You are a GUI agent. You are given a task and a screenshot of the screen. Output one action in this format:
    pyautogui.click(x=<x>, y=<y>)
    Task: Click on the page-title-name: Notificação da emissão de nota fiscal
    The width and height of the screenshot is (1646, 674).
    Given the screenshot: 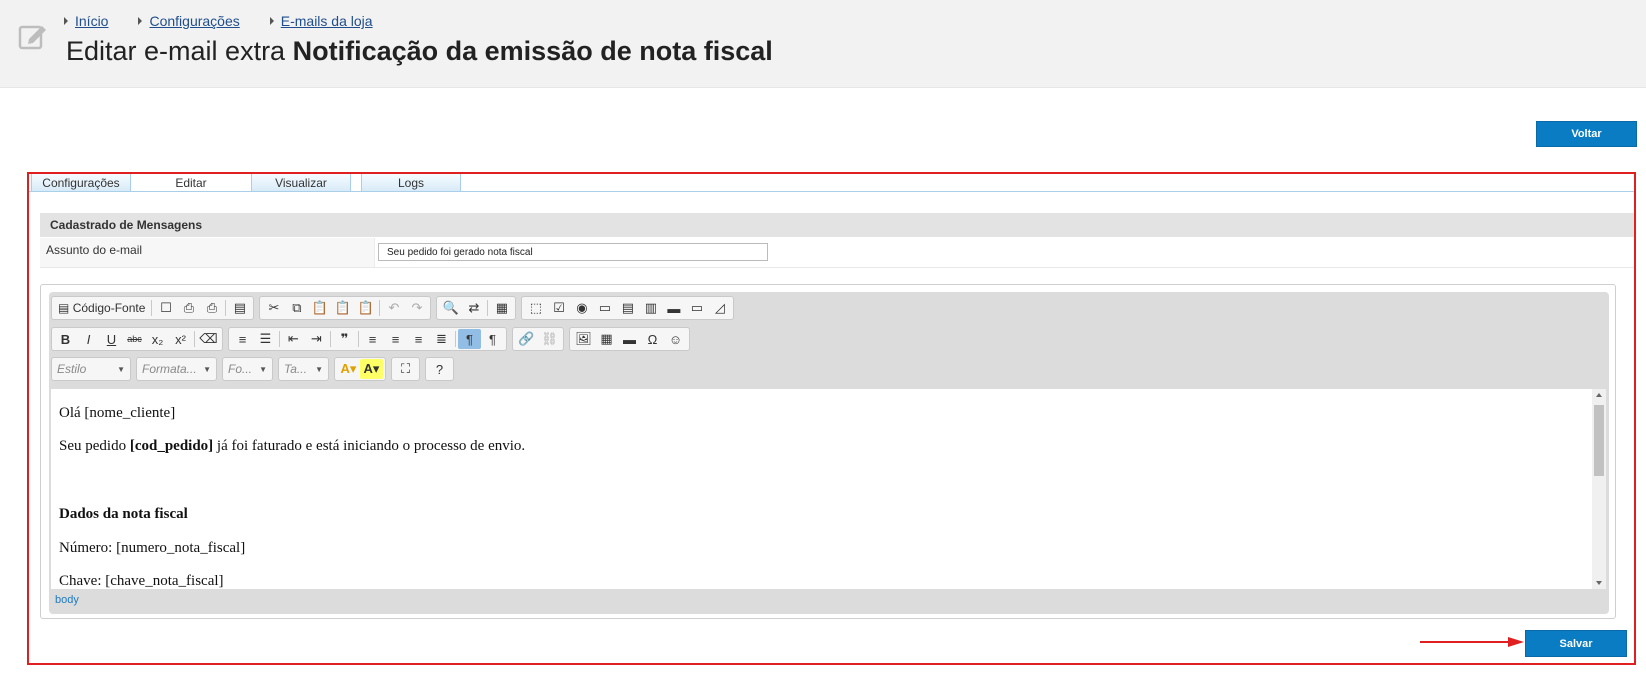 What is the action you would take?
    pyautogui.click(x=532, y=51)
    